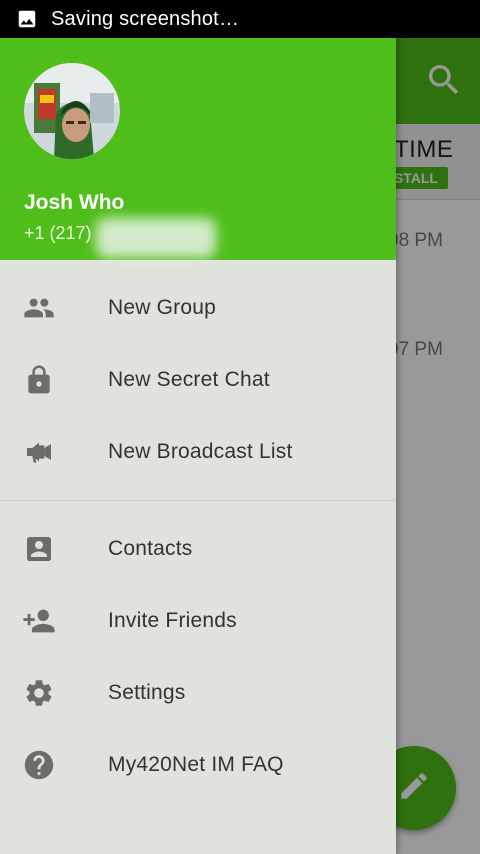 This screenshot has height=854, width=480. What do you see at coordinates (198, 693) in the screenshot?
I see `menu-item-settings: Settings` at bounding box center [198, 693].